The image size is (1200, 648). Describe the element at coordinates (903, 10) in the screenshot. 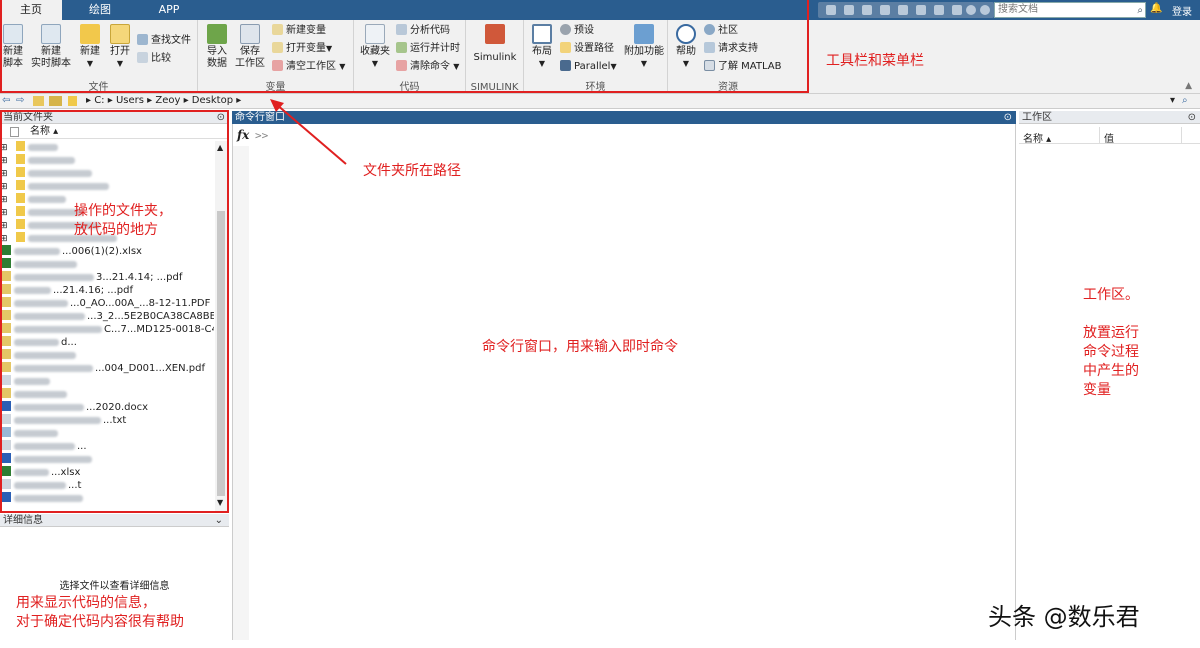

I see `undo-icon` at that location.